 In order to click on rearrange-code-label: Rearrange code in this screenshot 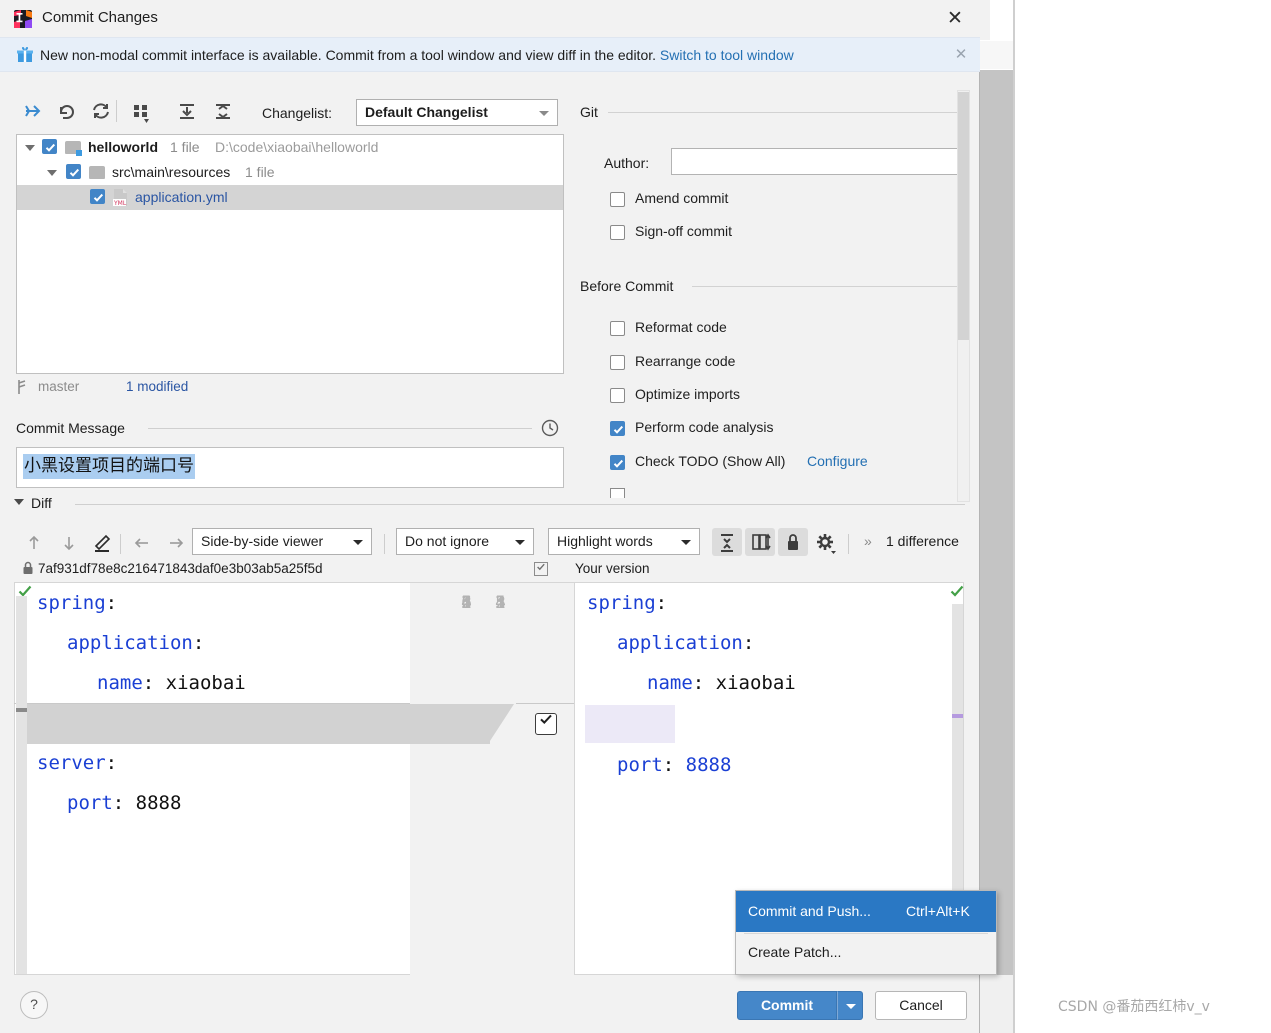, I will do `click(685, 361)`.